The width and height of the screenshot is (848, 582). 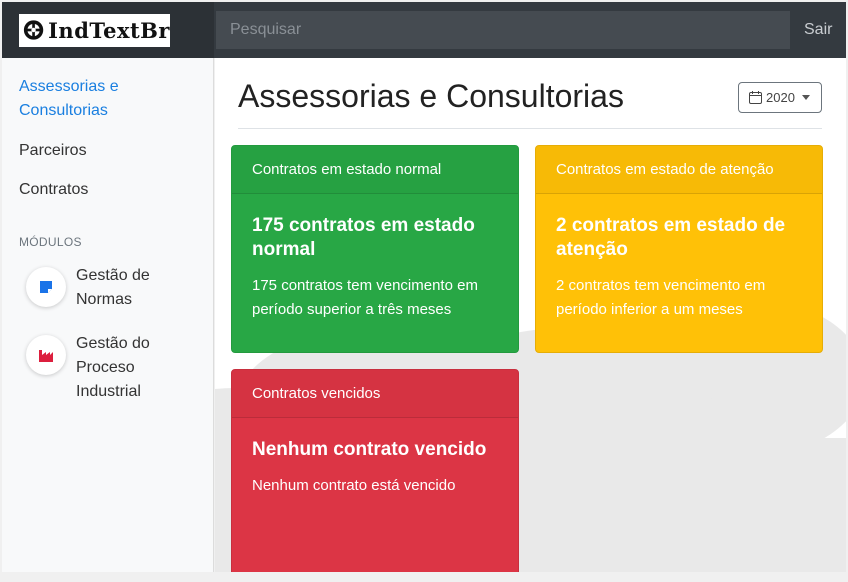 What do you see at coordinates (102, 99) in the screenshot?
I see `sidebar-item-assessorias: Assessorias e Consultorias` at bounding box center [102, 99].